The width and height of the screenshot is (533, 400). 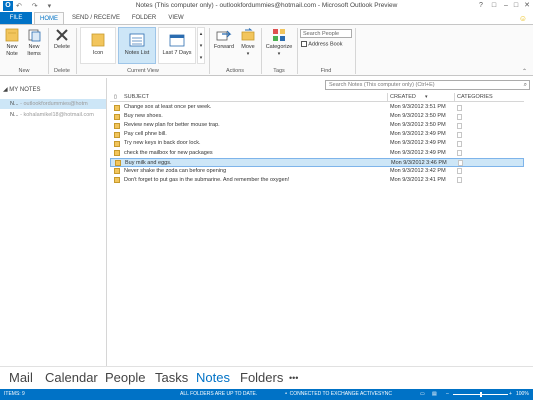 I want to click on address-book-label: Address Book, so click(x=325, y=44).